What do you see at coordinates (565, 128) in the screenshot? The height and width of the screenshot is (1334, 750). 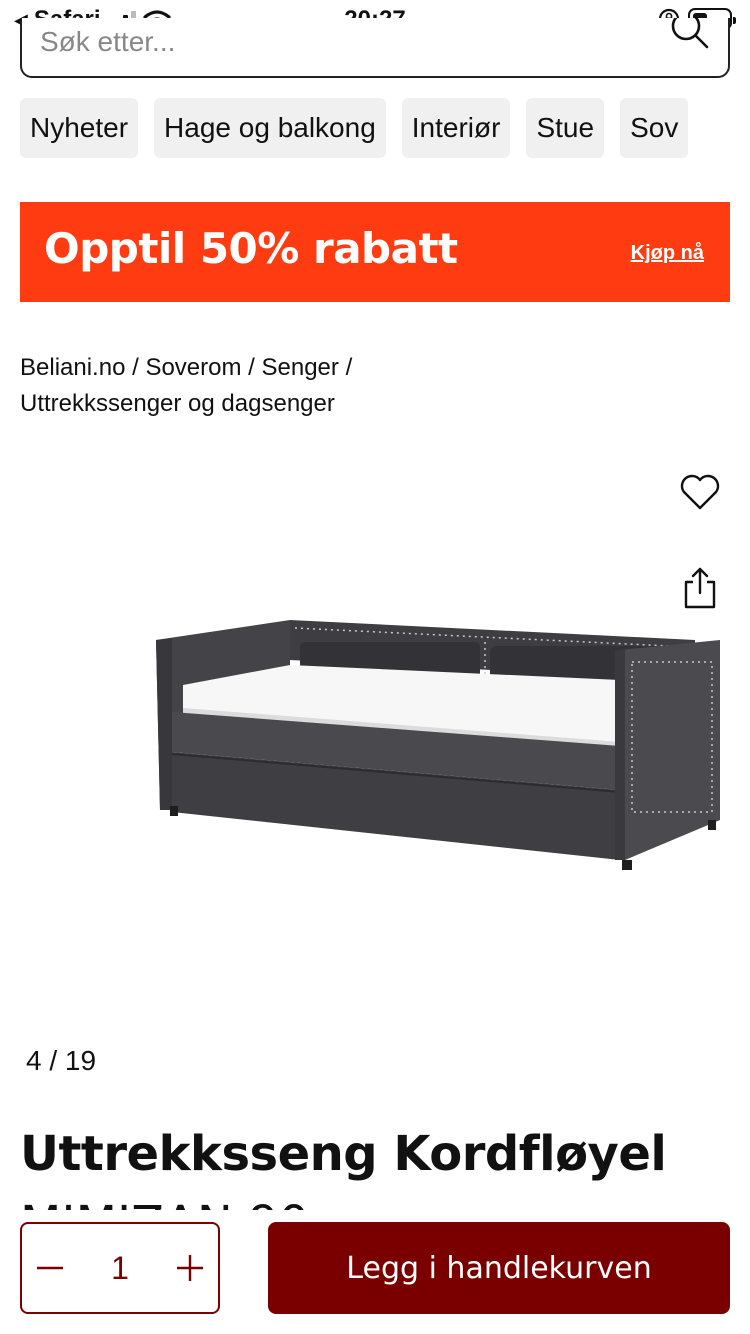 I see `category-chip-stue: Stue` at bounding box center [565, 128].